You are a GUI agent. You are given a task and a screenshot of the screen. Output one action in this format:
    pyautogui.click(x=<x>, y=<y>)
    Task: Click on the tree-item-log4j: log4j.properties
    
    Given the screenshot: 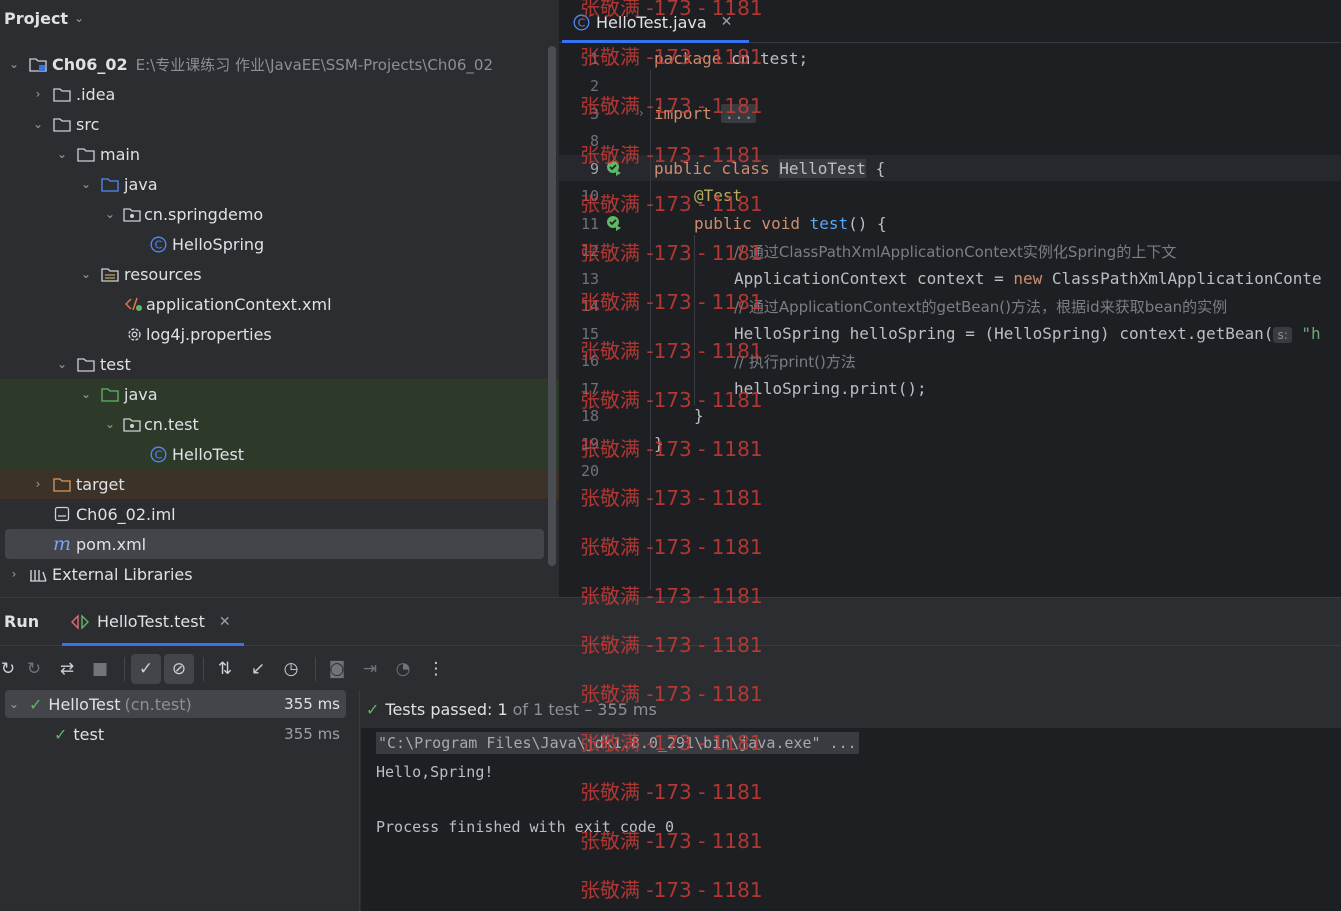 What is the action you would take?
    pyautogui.click(x=279, y=334)
    